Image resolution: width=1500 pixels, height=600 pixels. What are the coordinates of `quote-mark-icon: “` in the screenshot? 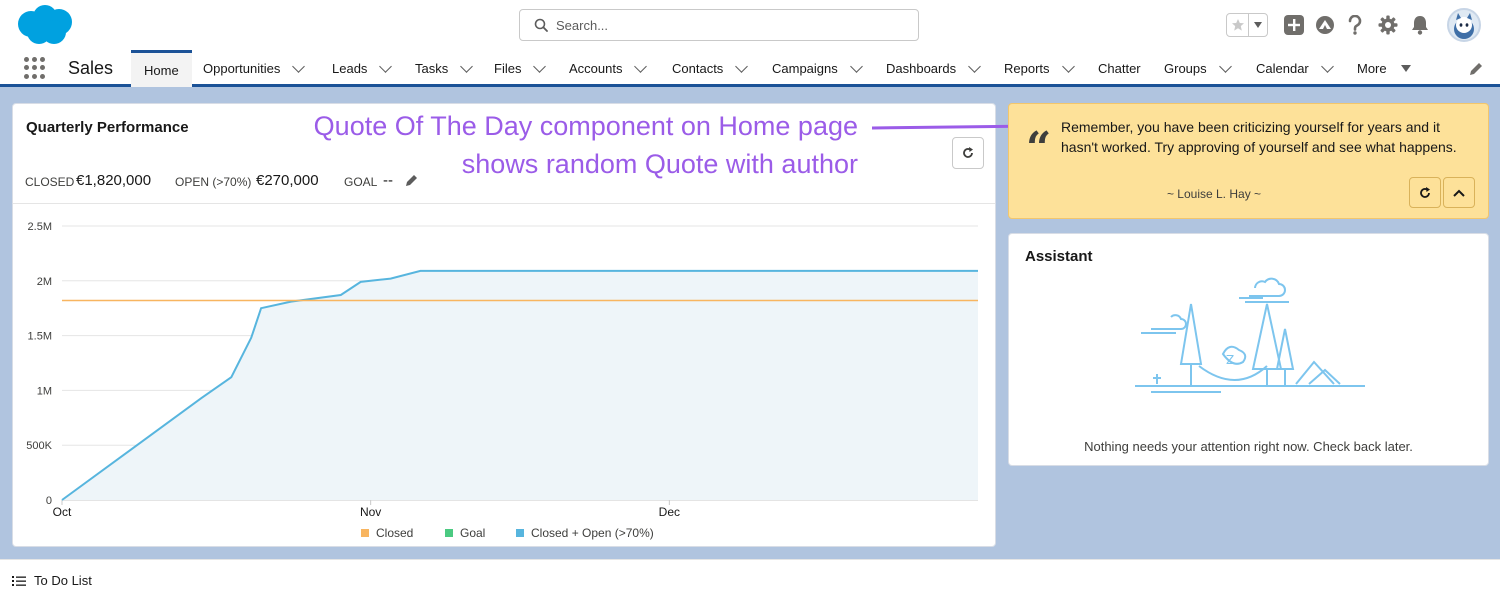 It's located at (1039, 148).